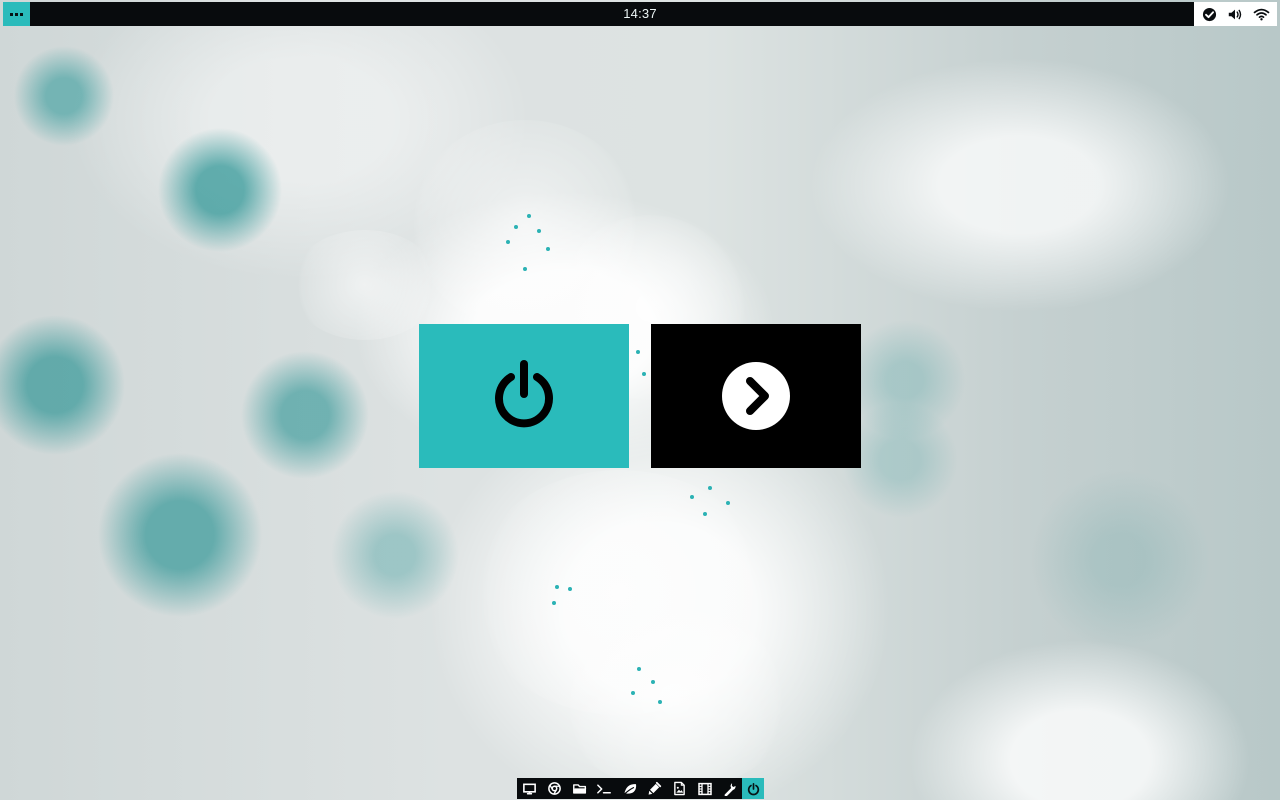 This screenshot has height=800, width=1280. I want to click on dock-settings-button, so click(729, 788).